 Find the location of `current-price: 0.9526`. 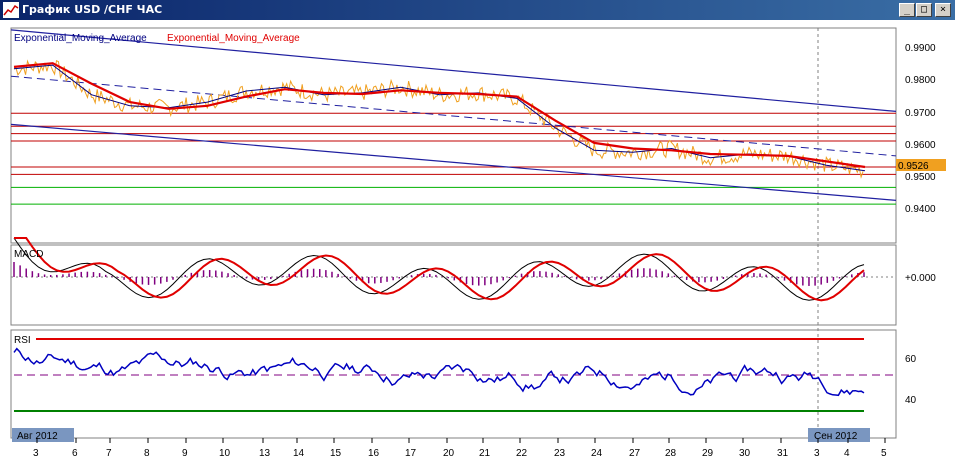

current-price: 0.9526 is located at coordinates (913, 166).